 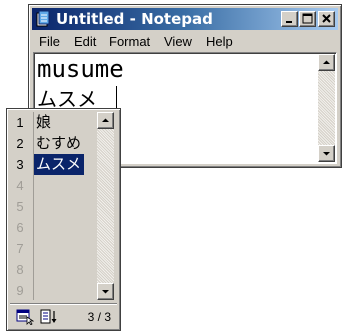 I want to click on candidate-row: 6, so click(x=53, y=227).